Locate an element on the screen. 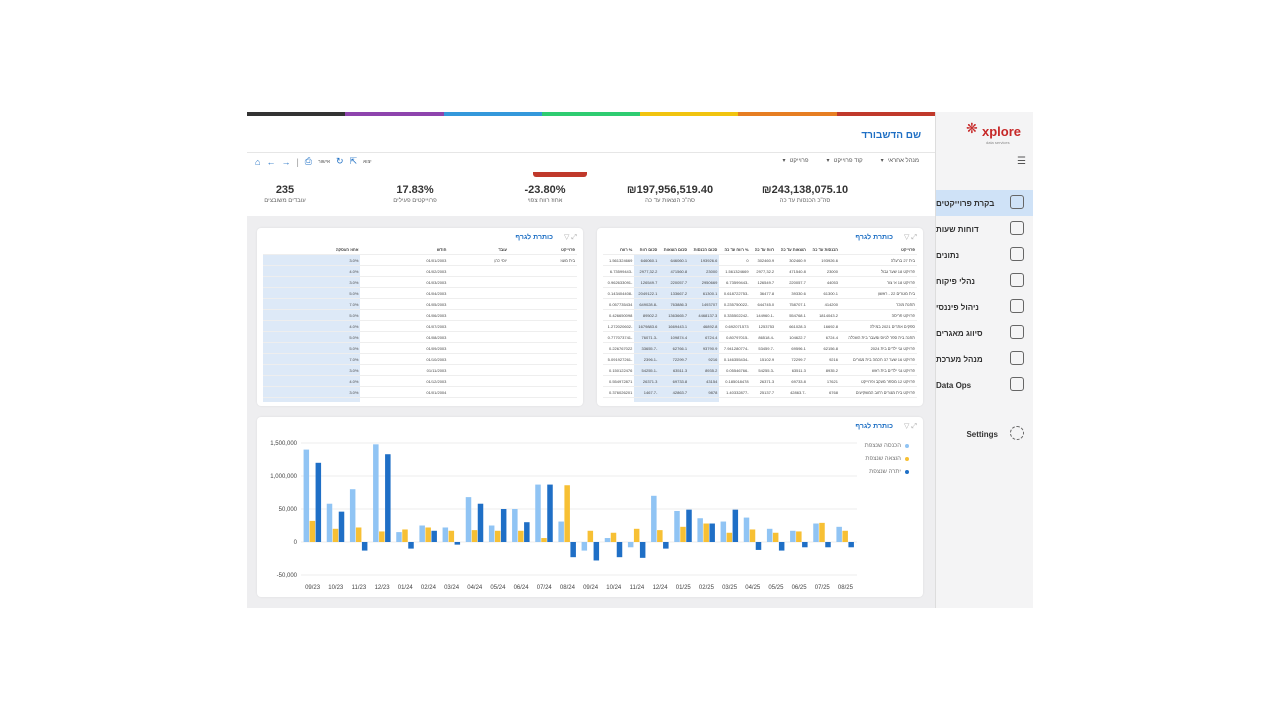 The height and width of the screenshot is (720, 1280). table-cell: 01/02/2004 is located at coordinates (404, 399).